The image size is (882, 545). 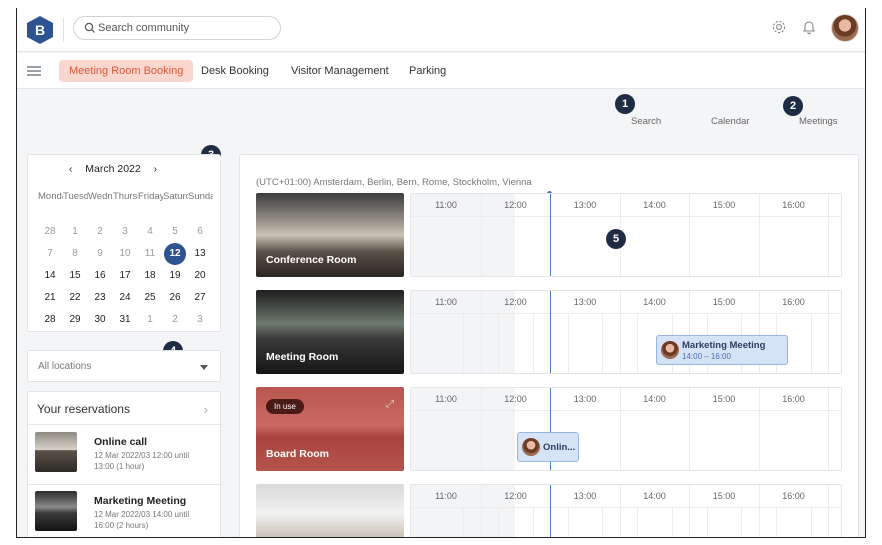 What do you see at coordinates (150, 254) in the screenshot?
I see `calendar-day: 11` at bounding box center [150, 254].